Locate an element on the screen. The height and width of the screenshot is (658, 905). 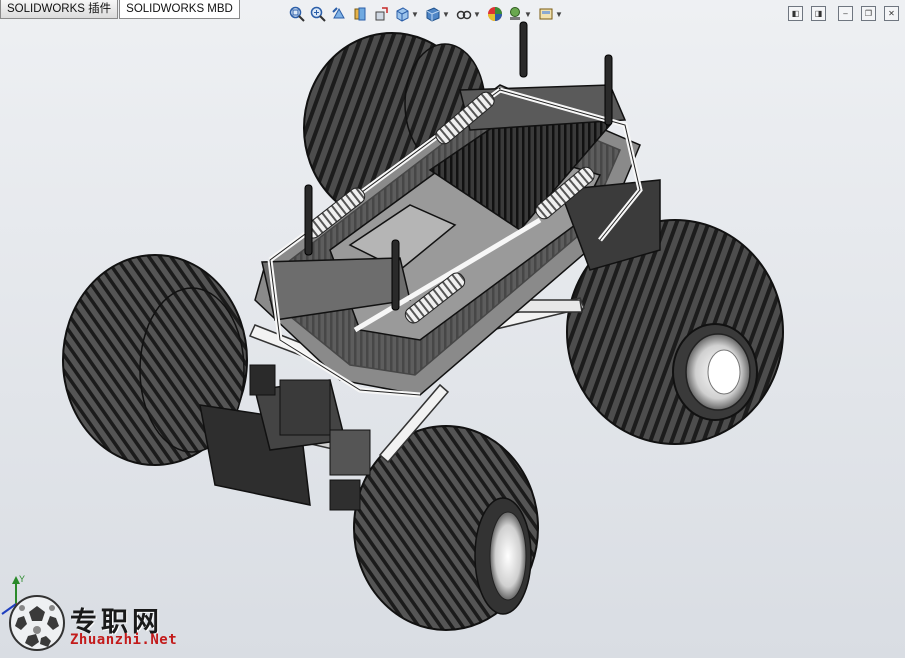
tab-solidworks-addins: SOLIDWORKS 插件 is located at coordinates (59, 9).